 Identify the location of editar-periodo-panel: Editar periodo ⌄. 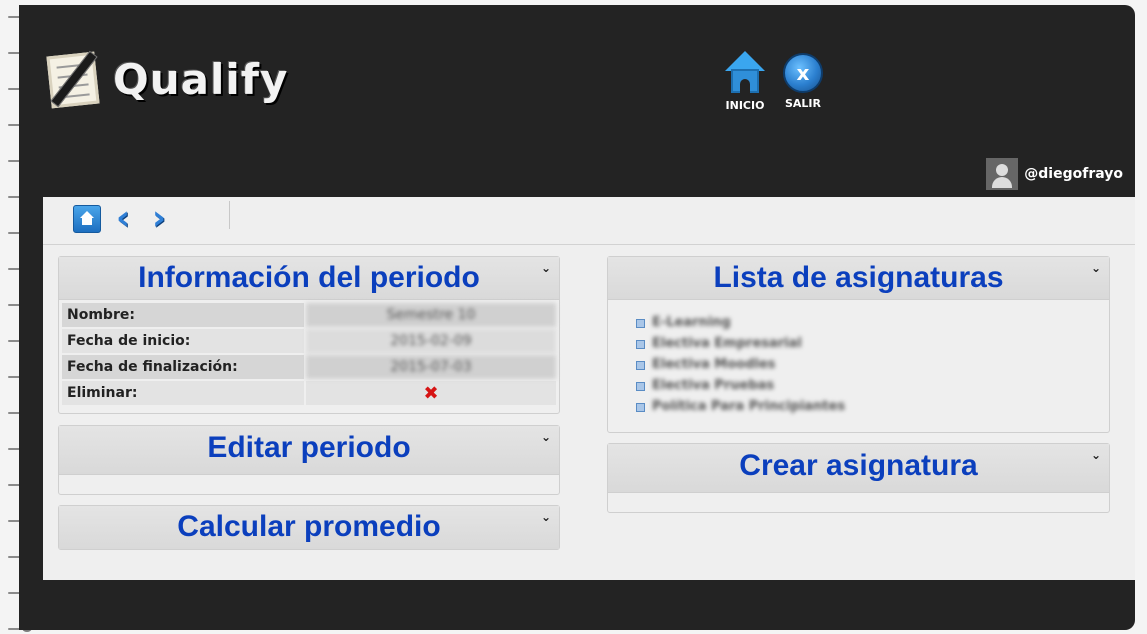
(309, 460).